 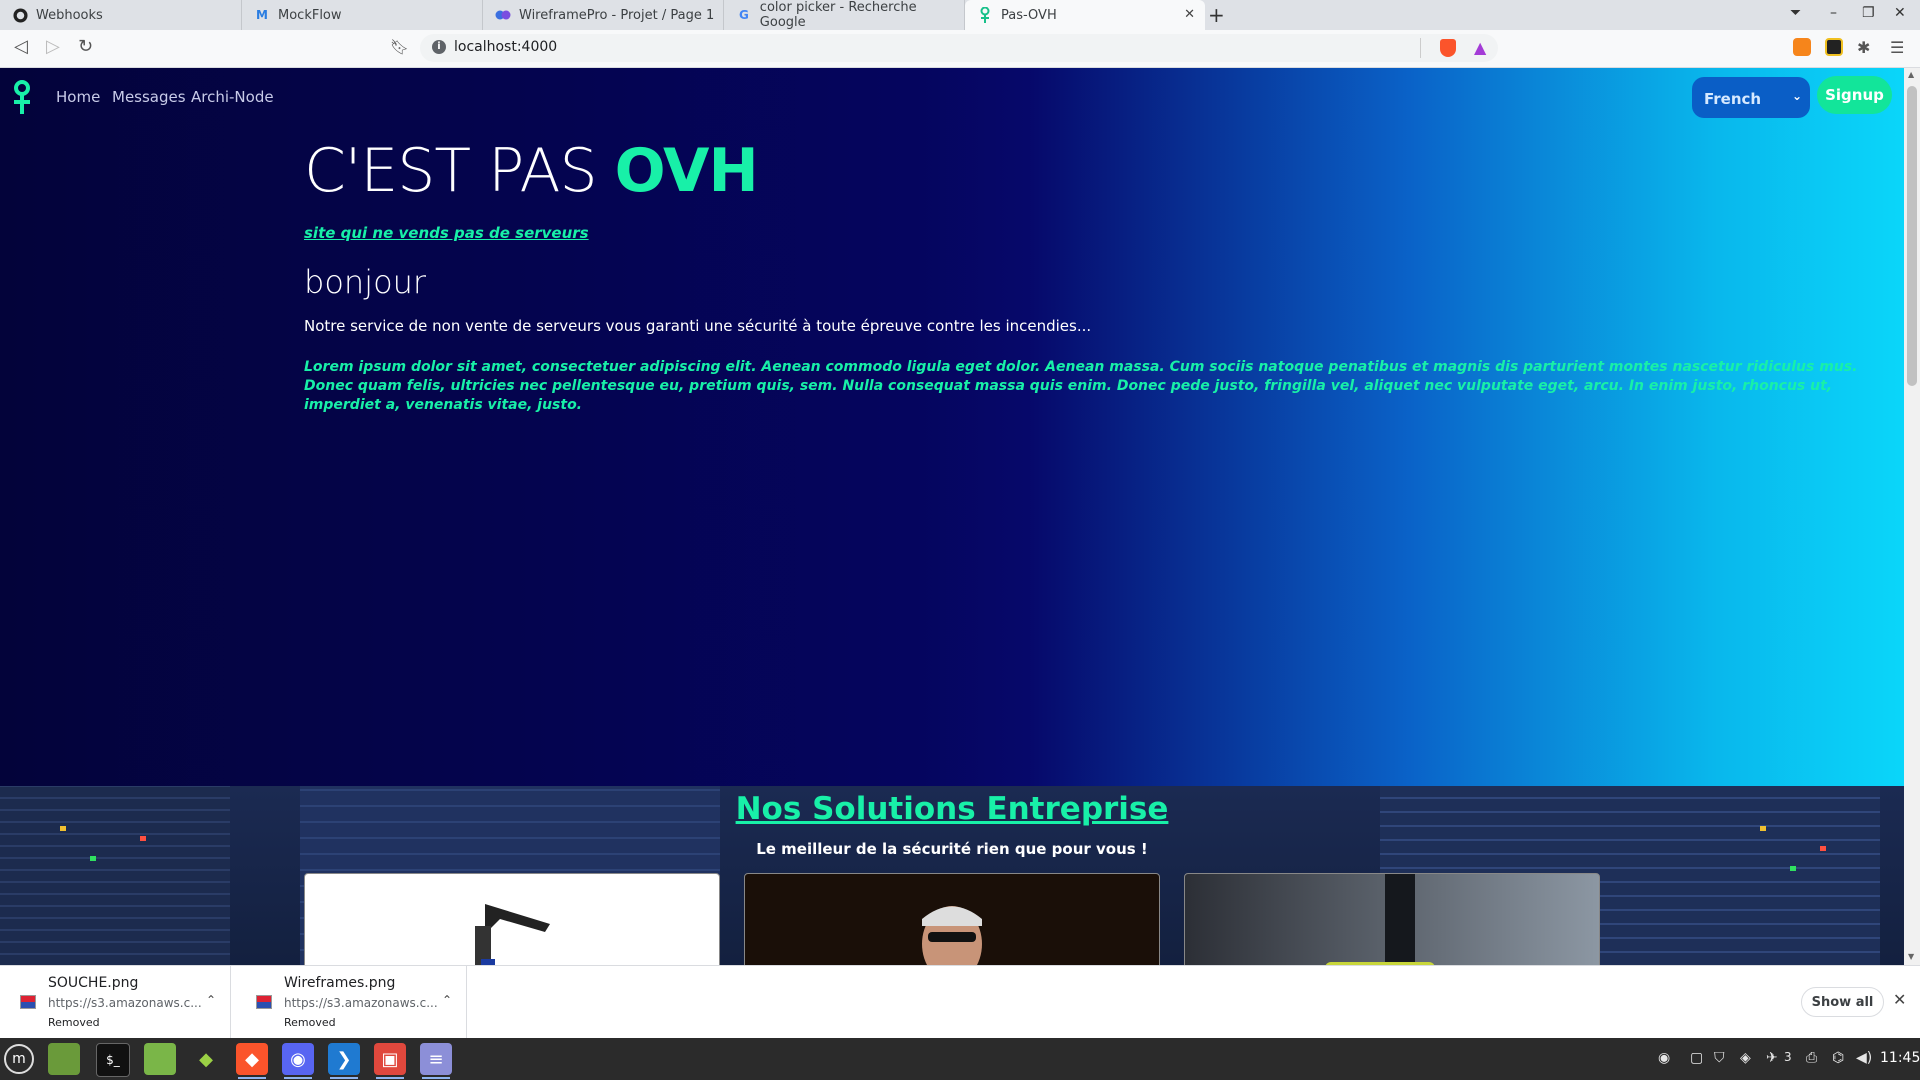 What do you see at coordinates (21, 46) in the screenshot?
I see `back-icon: ◁` at bounding box center [21, 46].